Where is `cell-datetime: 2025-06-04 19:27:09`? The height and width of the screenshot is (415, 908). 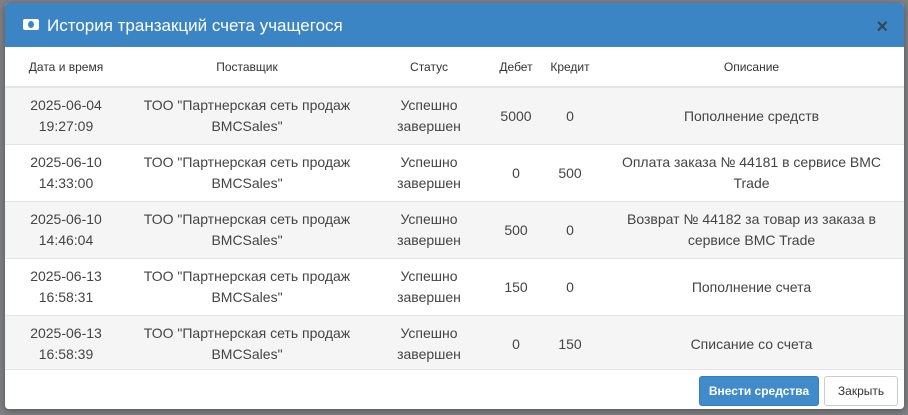 cell-datetime: 2025-06-04 19:27:09 is located at coordinates (66, 115).